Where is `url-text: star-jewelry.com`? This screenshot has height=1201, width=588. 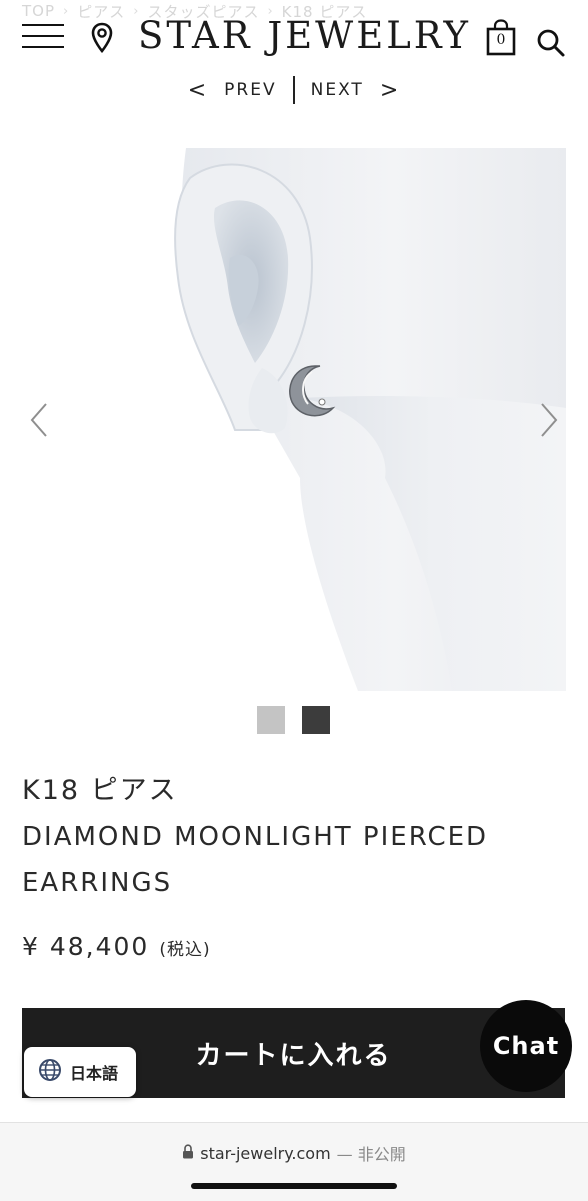 url-text: star-jewelry.com is located at coordinates (265, 1153).